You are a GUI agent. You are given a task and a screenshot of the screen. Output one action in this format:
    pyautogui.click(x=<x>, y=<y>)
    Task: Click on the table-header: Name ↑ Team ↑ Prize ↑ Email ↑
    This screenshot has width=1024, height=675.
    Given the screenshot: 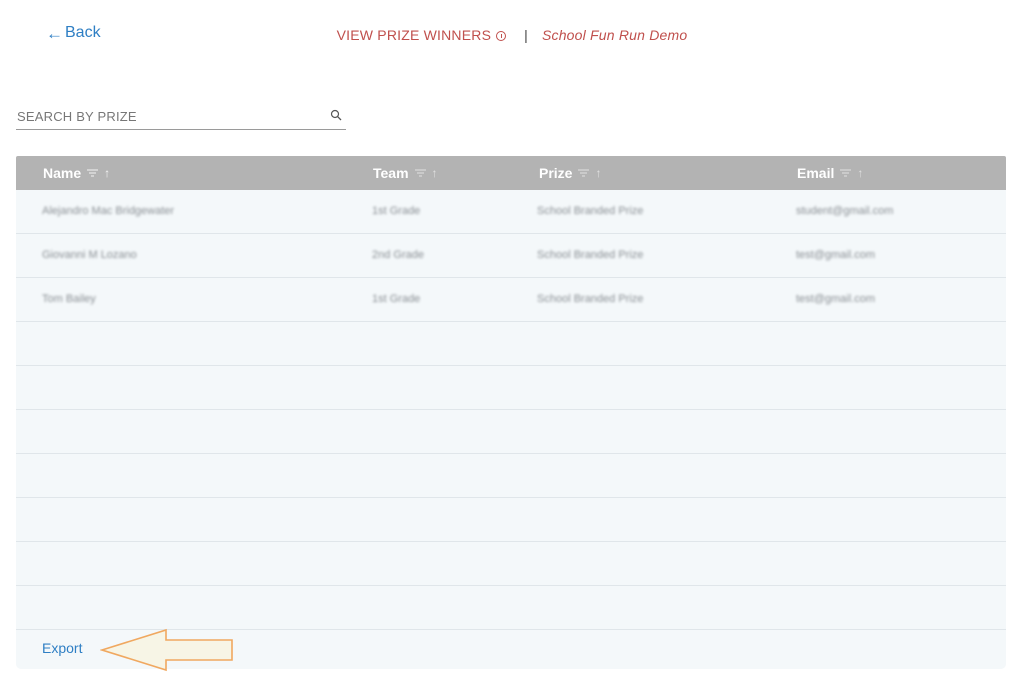 What is the action you would take?
    pyautogui.click(x=511, y=173)
    